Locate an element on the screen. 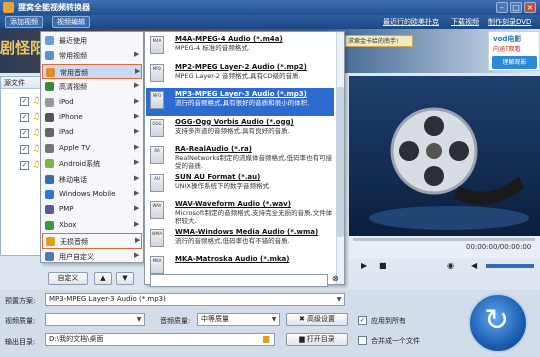  apply-all-label: 应用到所有 is located at coordinates (388, 321).